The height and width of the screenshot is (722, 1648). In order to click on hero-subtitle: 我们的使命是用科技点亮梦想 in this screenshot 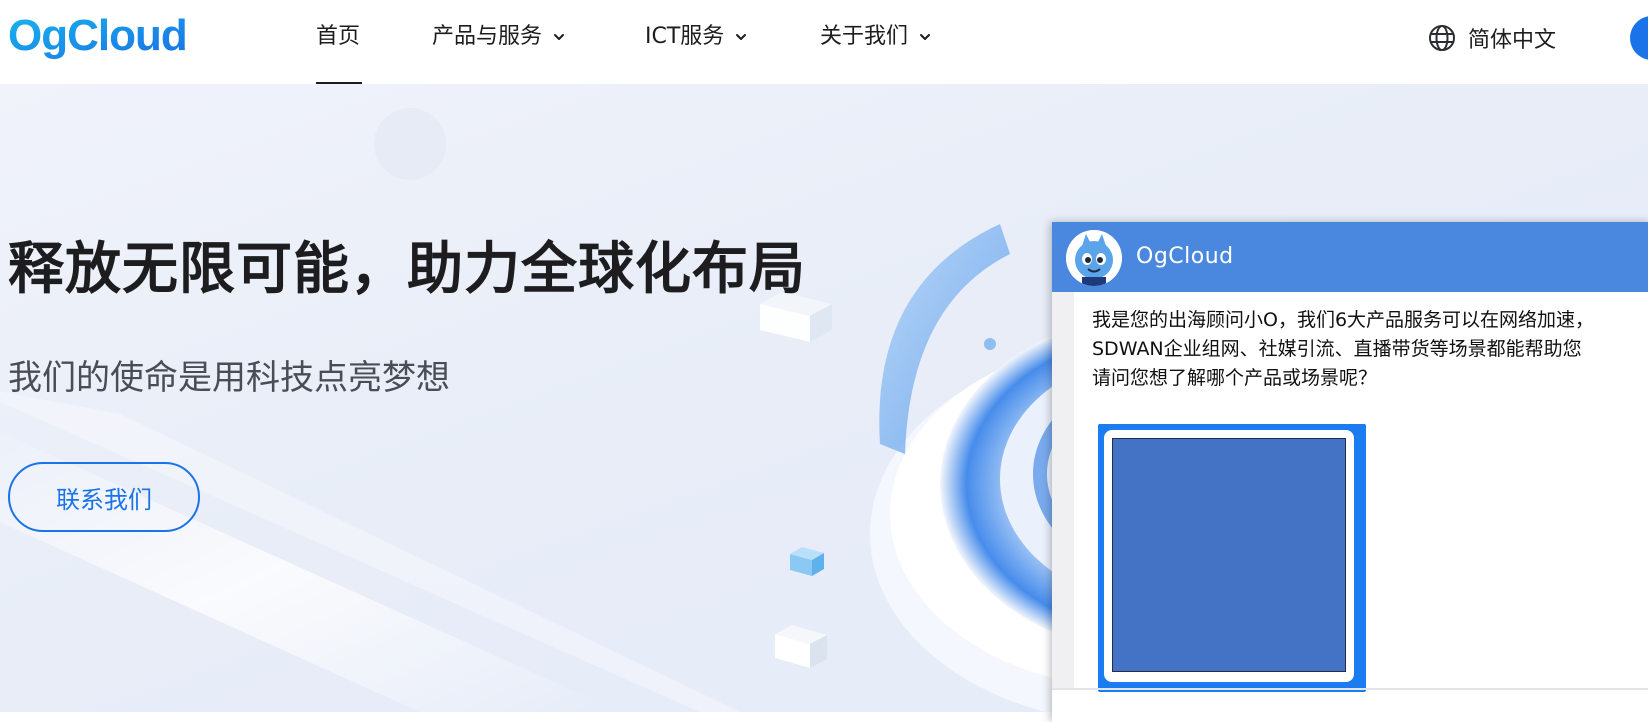, I will do `click(229, 378)`.